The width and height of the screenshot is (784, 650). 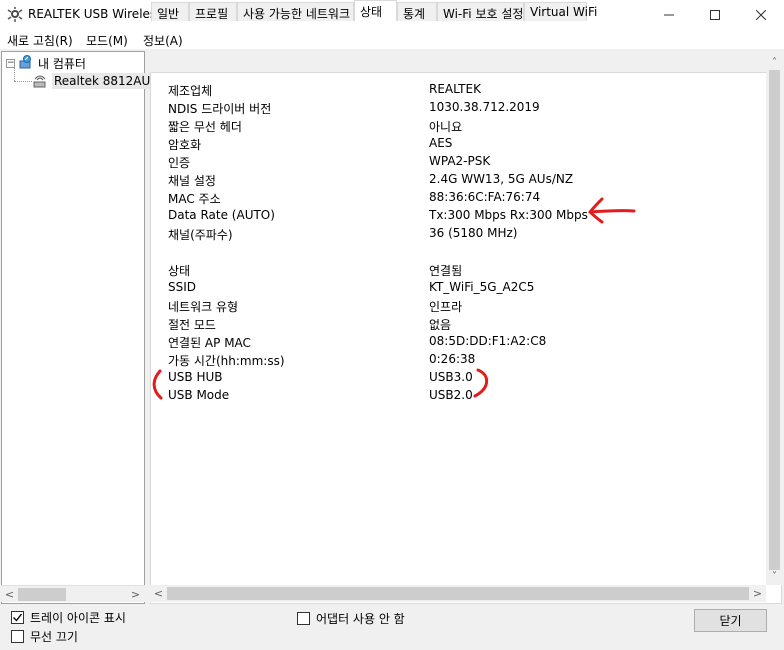 I want to click on radio-off-checkbox-row: 무선 끄기, so click(x=44, y=636).